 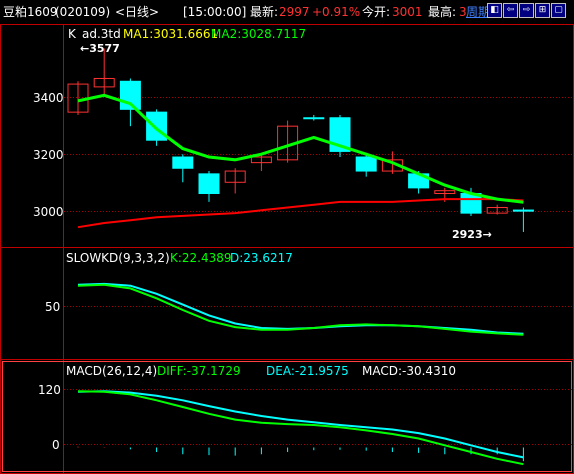 What do you see at coordinates (48, 212) in the screenshot?
I see `y-tick-3000: 3000` at bounding box center [48, 212].